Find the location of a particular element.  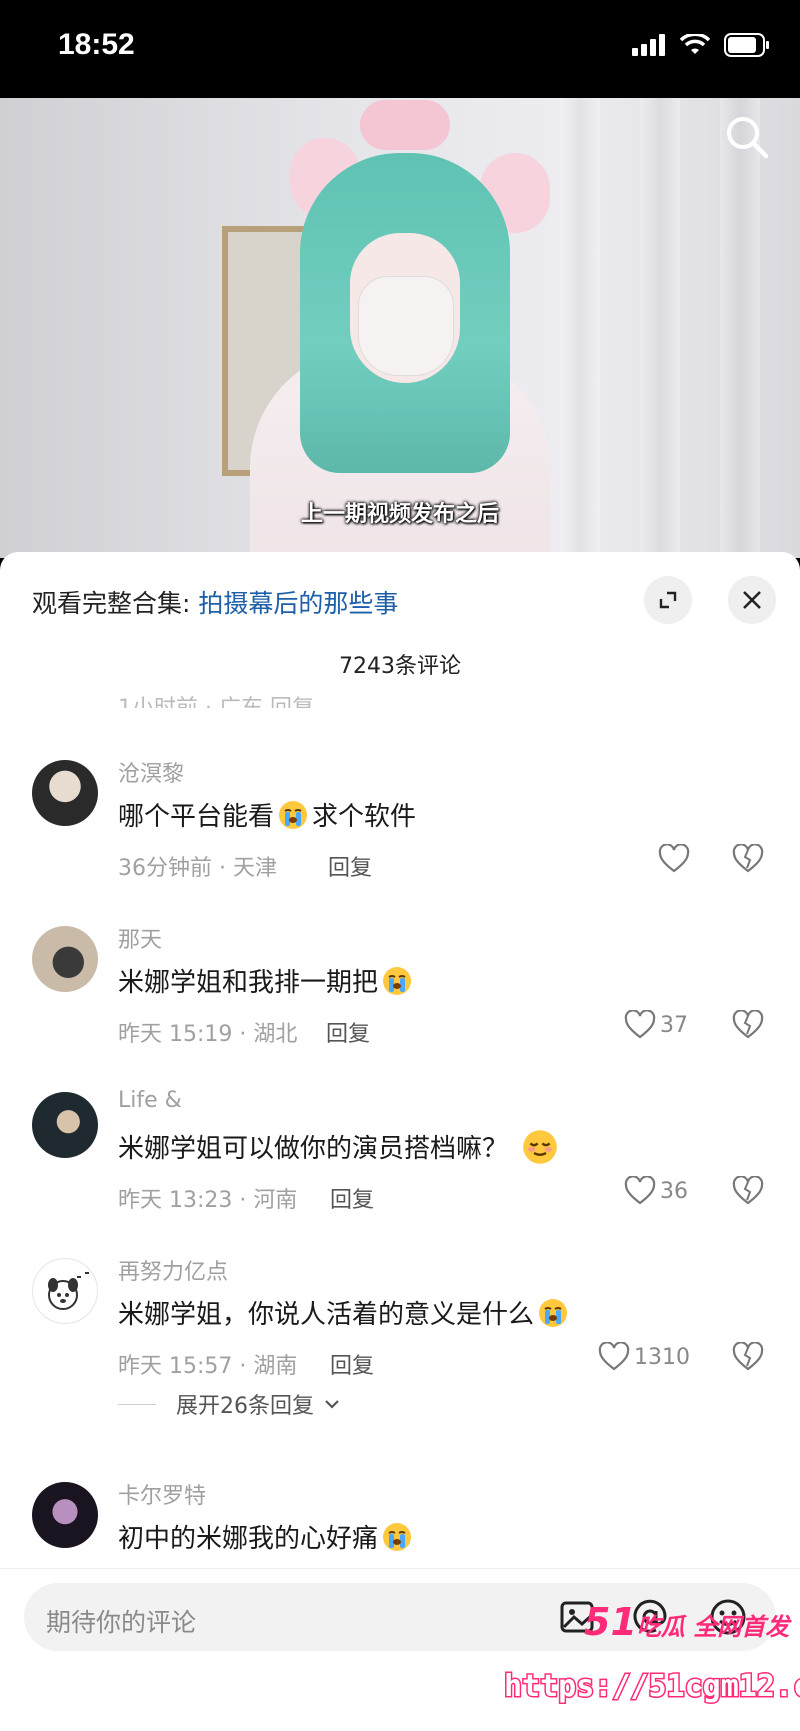

like-count: 37 is located at coordinates (674, 1025).